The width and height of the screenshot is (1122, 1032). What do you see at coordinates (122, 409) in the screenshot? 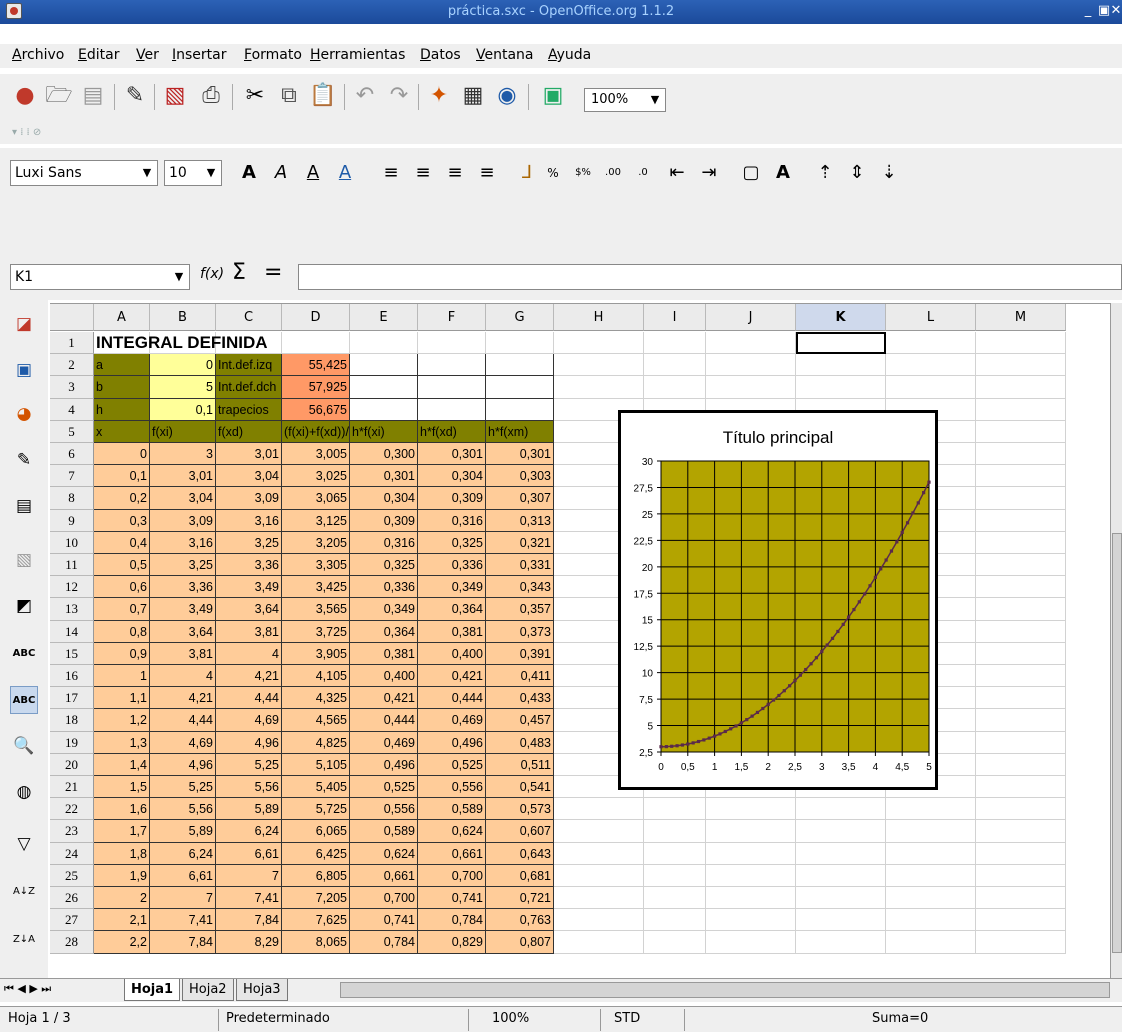
I see `cell-a4: h` at bounding box center [122, 409].